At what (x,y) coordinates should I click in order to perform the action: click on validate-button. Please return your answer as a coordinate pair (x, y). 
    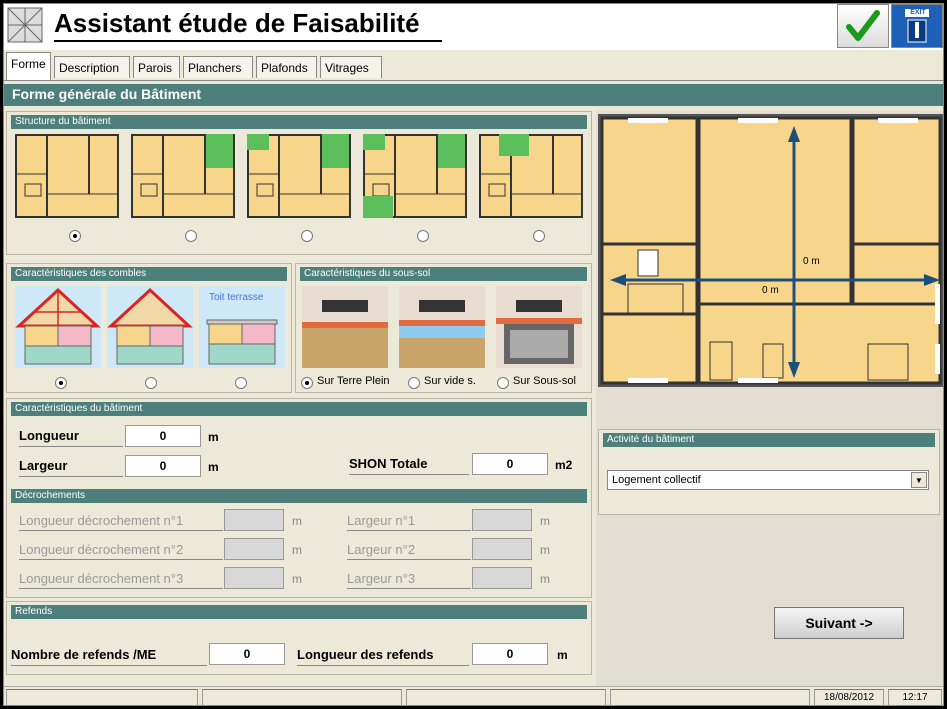
    Looking at the image, I should click on (863, 26).